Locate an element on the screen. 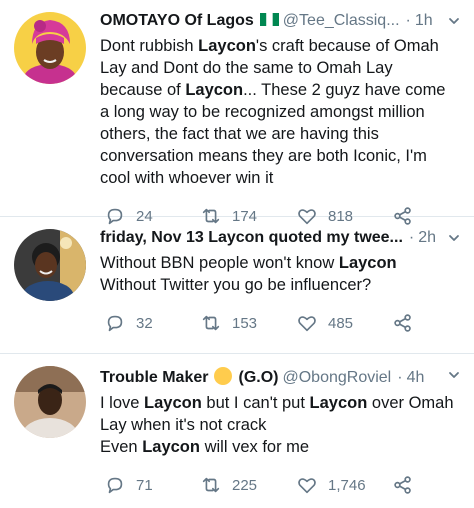 The image size is (474, 508). tweet-header: Trouble Maker (G.O) @ObongRoviel · 4h is located at coordinates (282, 376).